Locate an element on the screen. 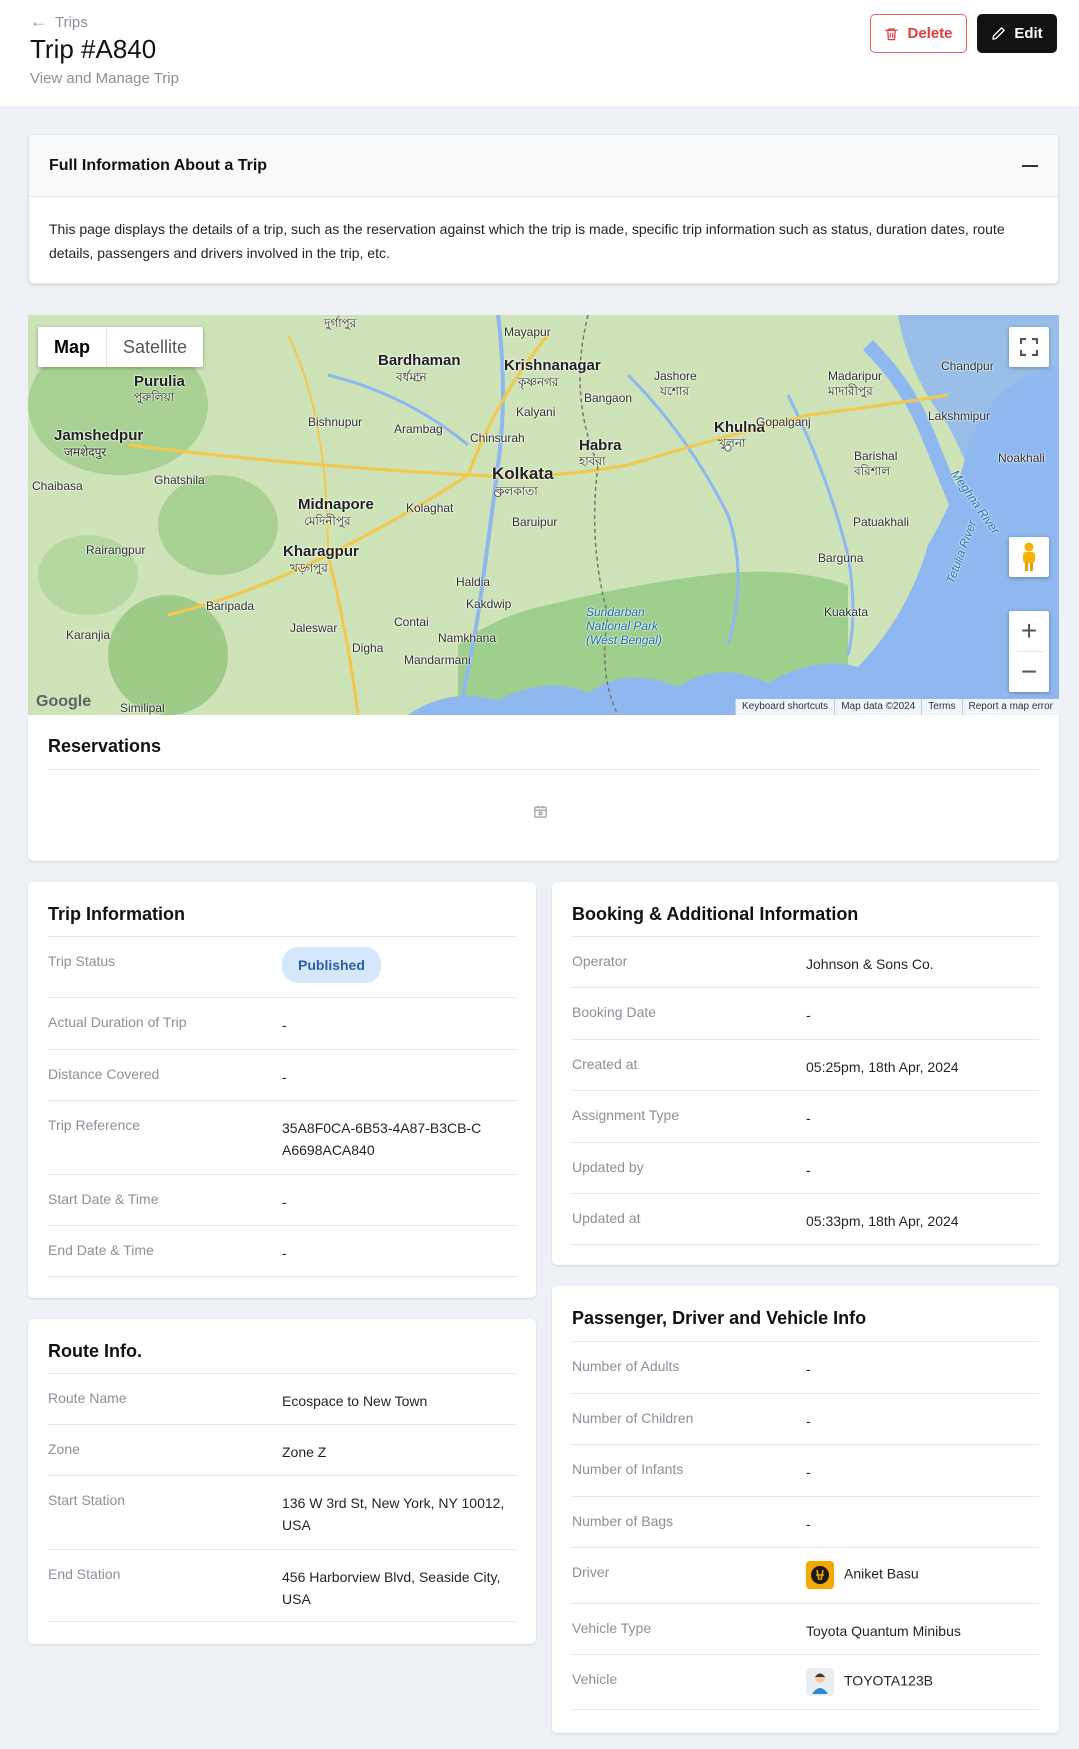  row-route-name: Route Name Ecospace to New Town is located at coordinates (282, 1398).